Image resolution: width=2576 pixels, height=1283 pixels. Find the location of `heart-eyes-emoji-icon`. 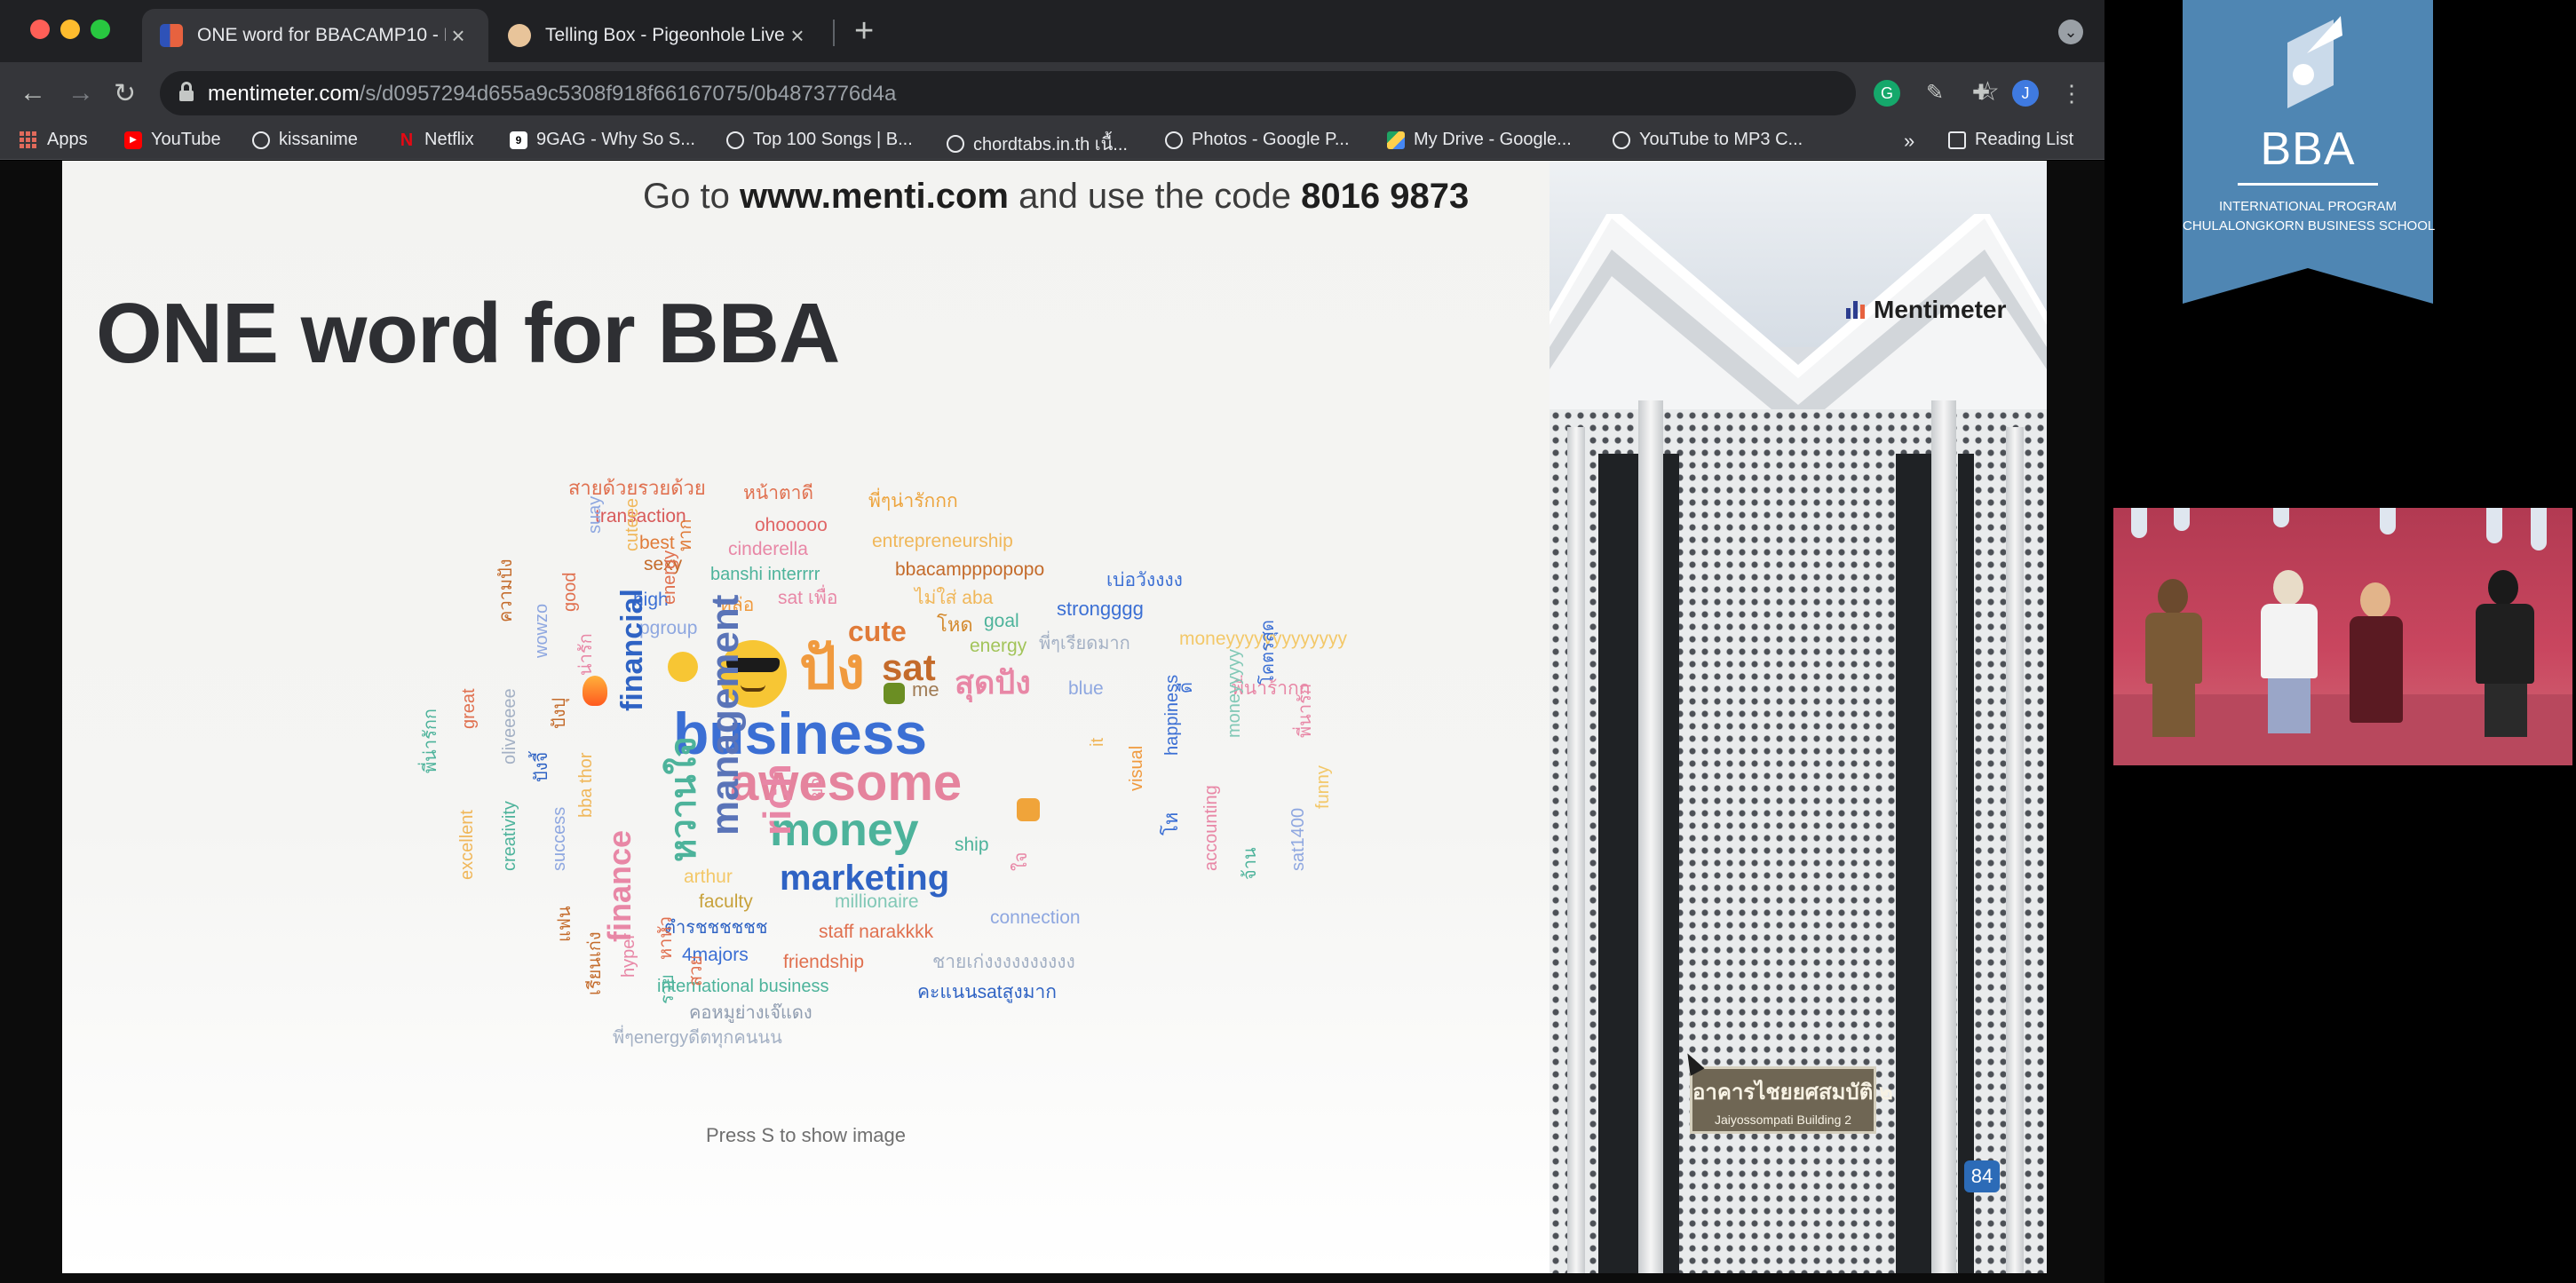

heart-eyes-emoji-icon is located at coordinates (683, 667).